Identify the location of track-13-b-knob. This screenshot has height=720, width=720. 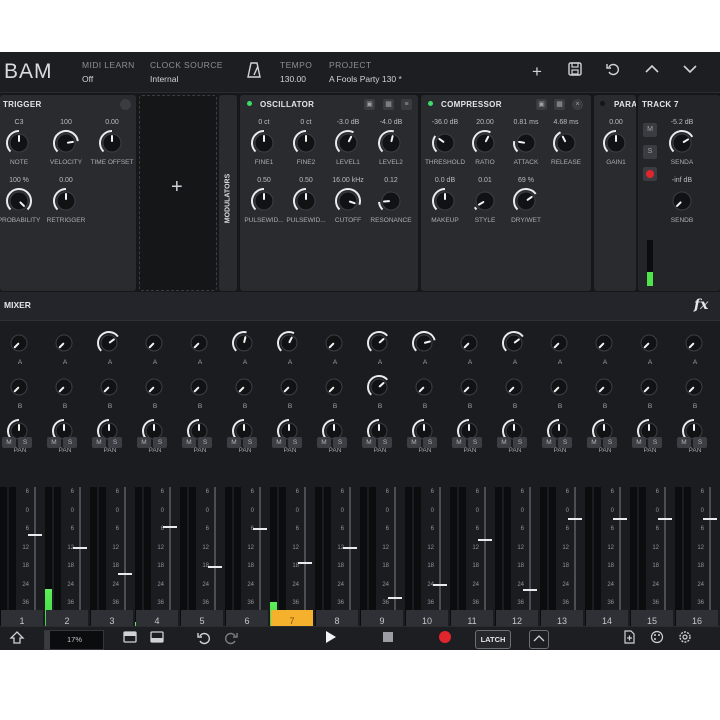
(559, 387).